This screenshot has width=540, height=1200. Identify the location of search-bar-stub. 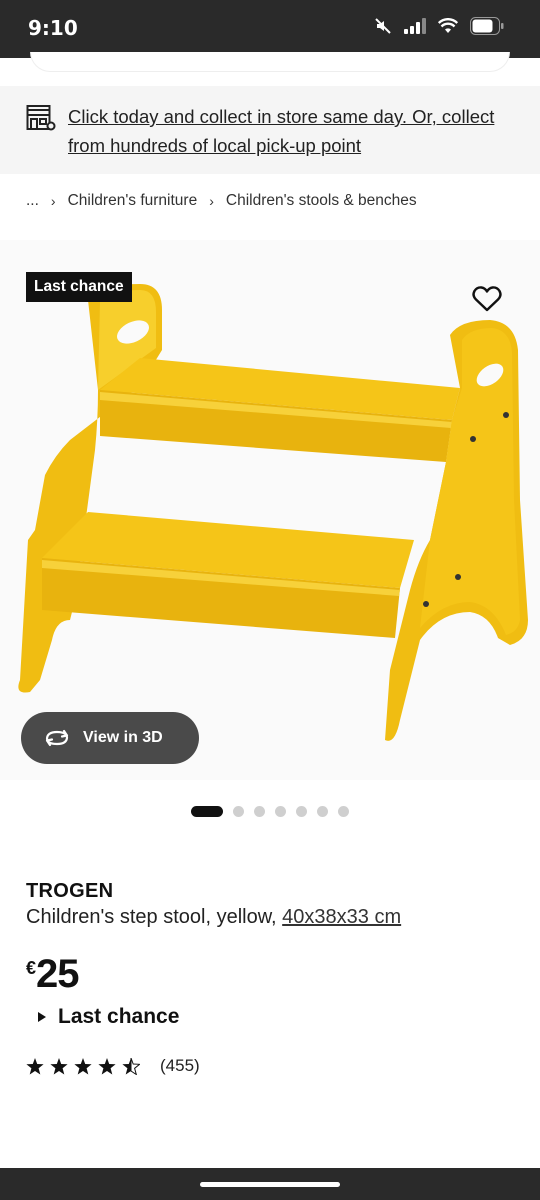
(270, 62).